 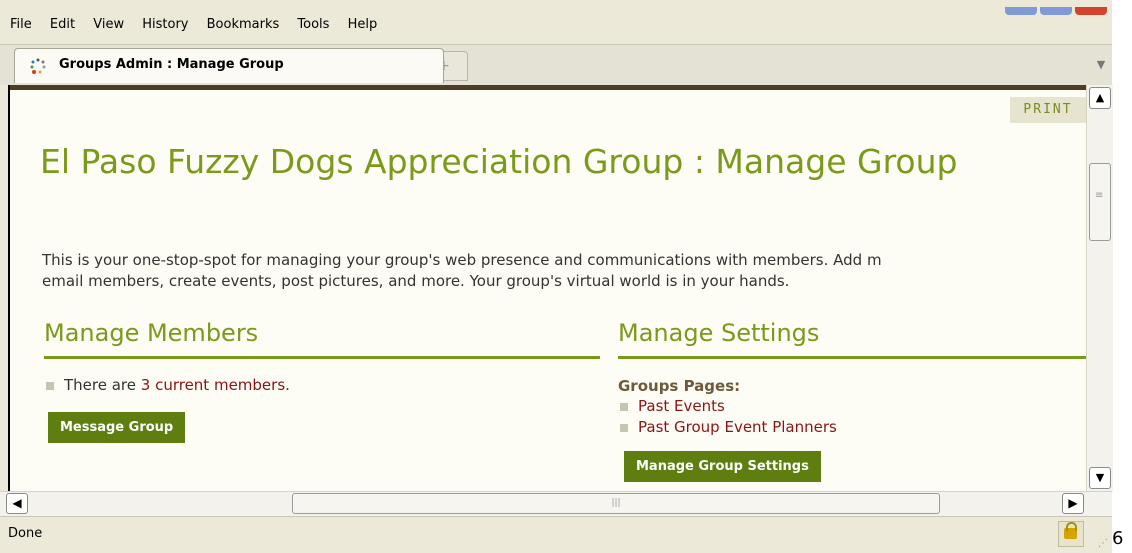 I want to click on print-button: PRINT, so click(x=1048, y=110).